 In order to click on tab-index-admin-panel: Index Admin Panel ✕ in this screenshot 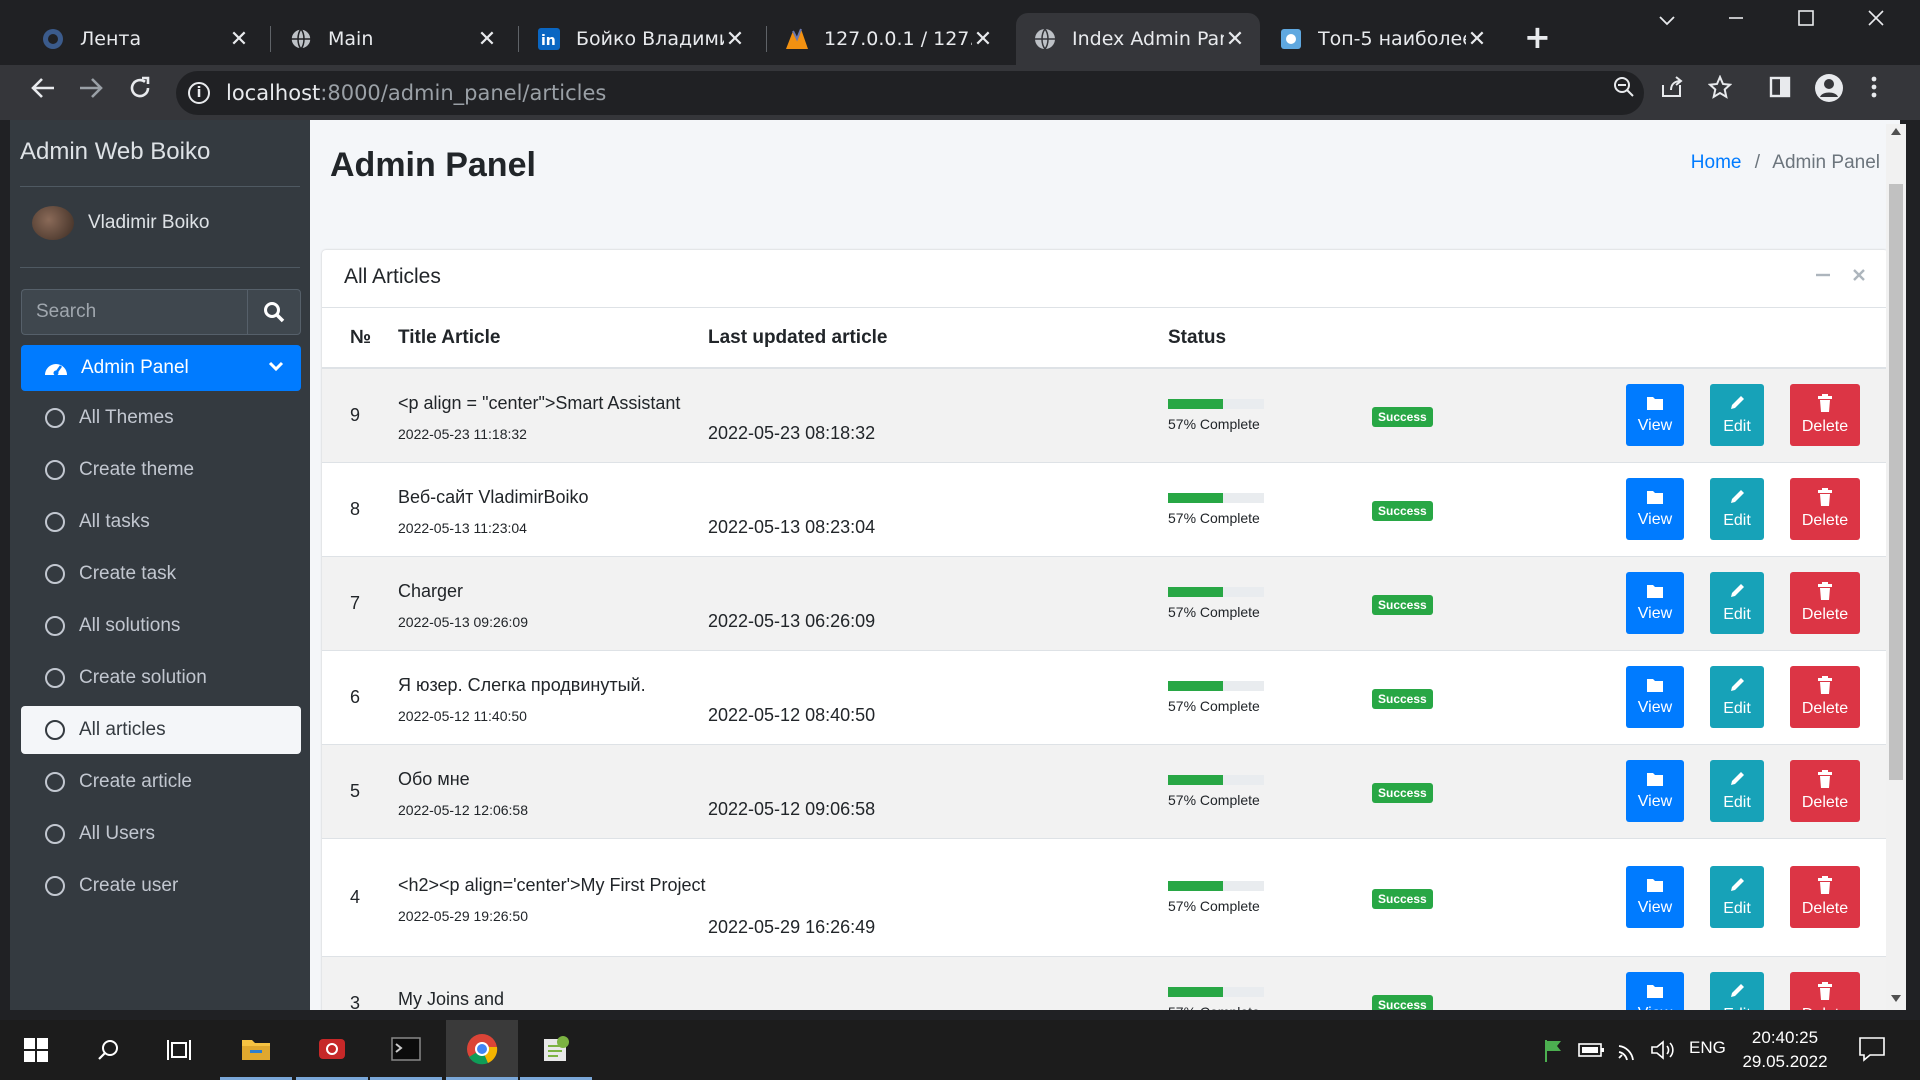, I will do `click(1138, 39)`.